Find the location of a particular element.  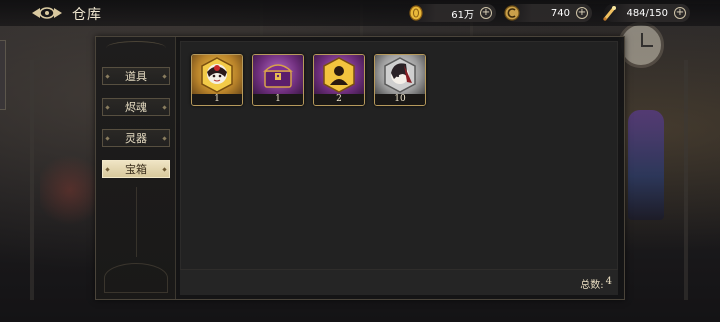

tab-items-label: 道具 is located at coordinates (136, 76).